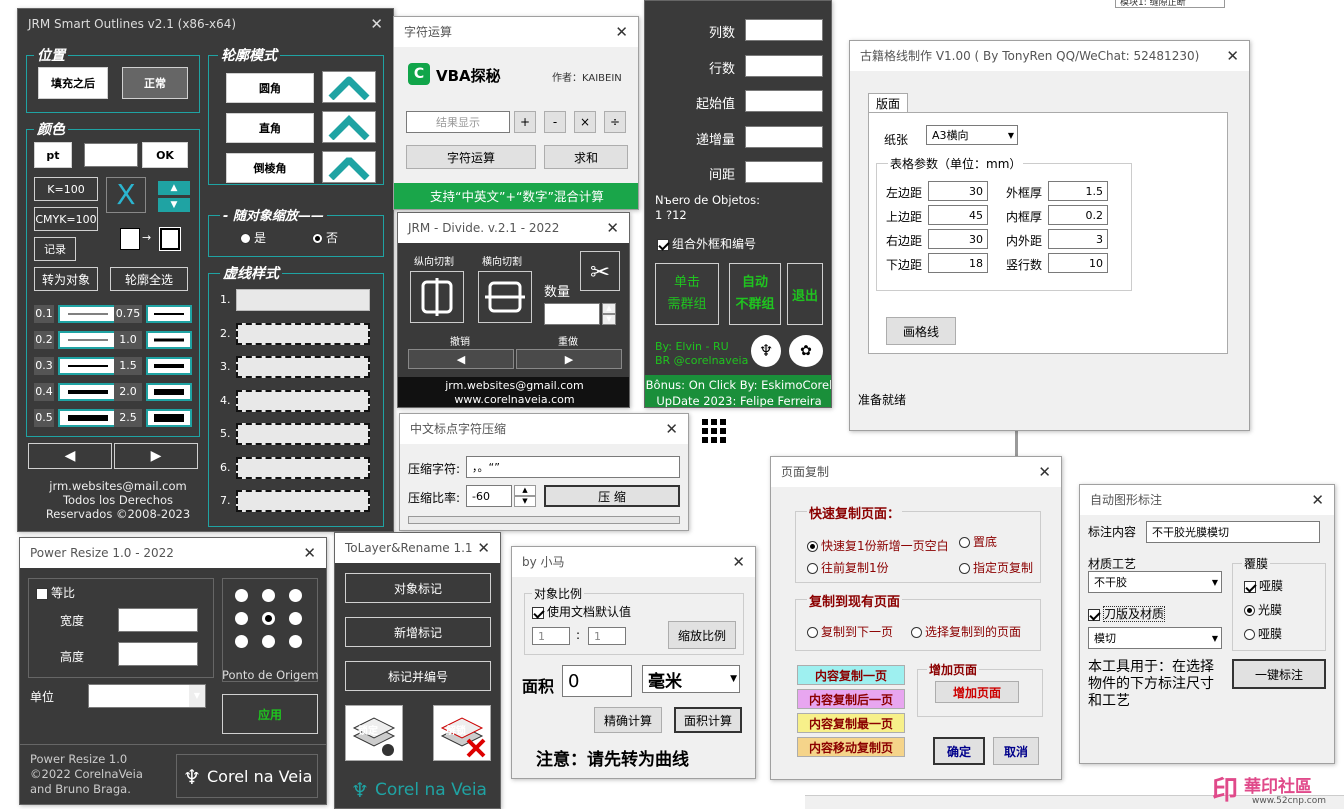  I want to click on param-input: 1.5, so click(1078, 191).